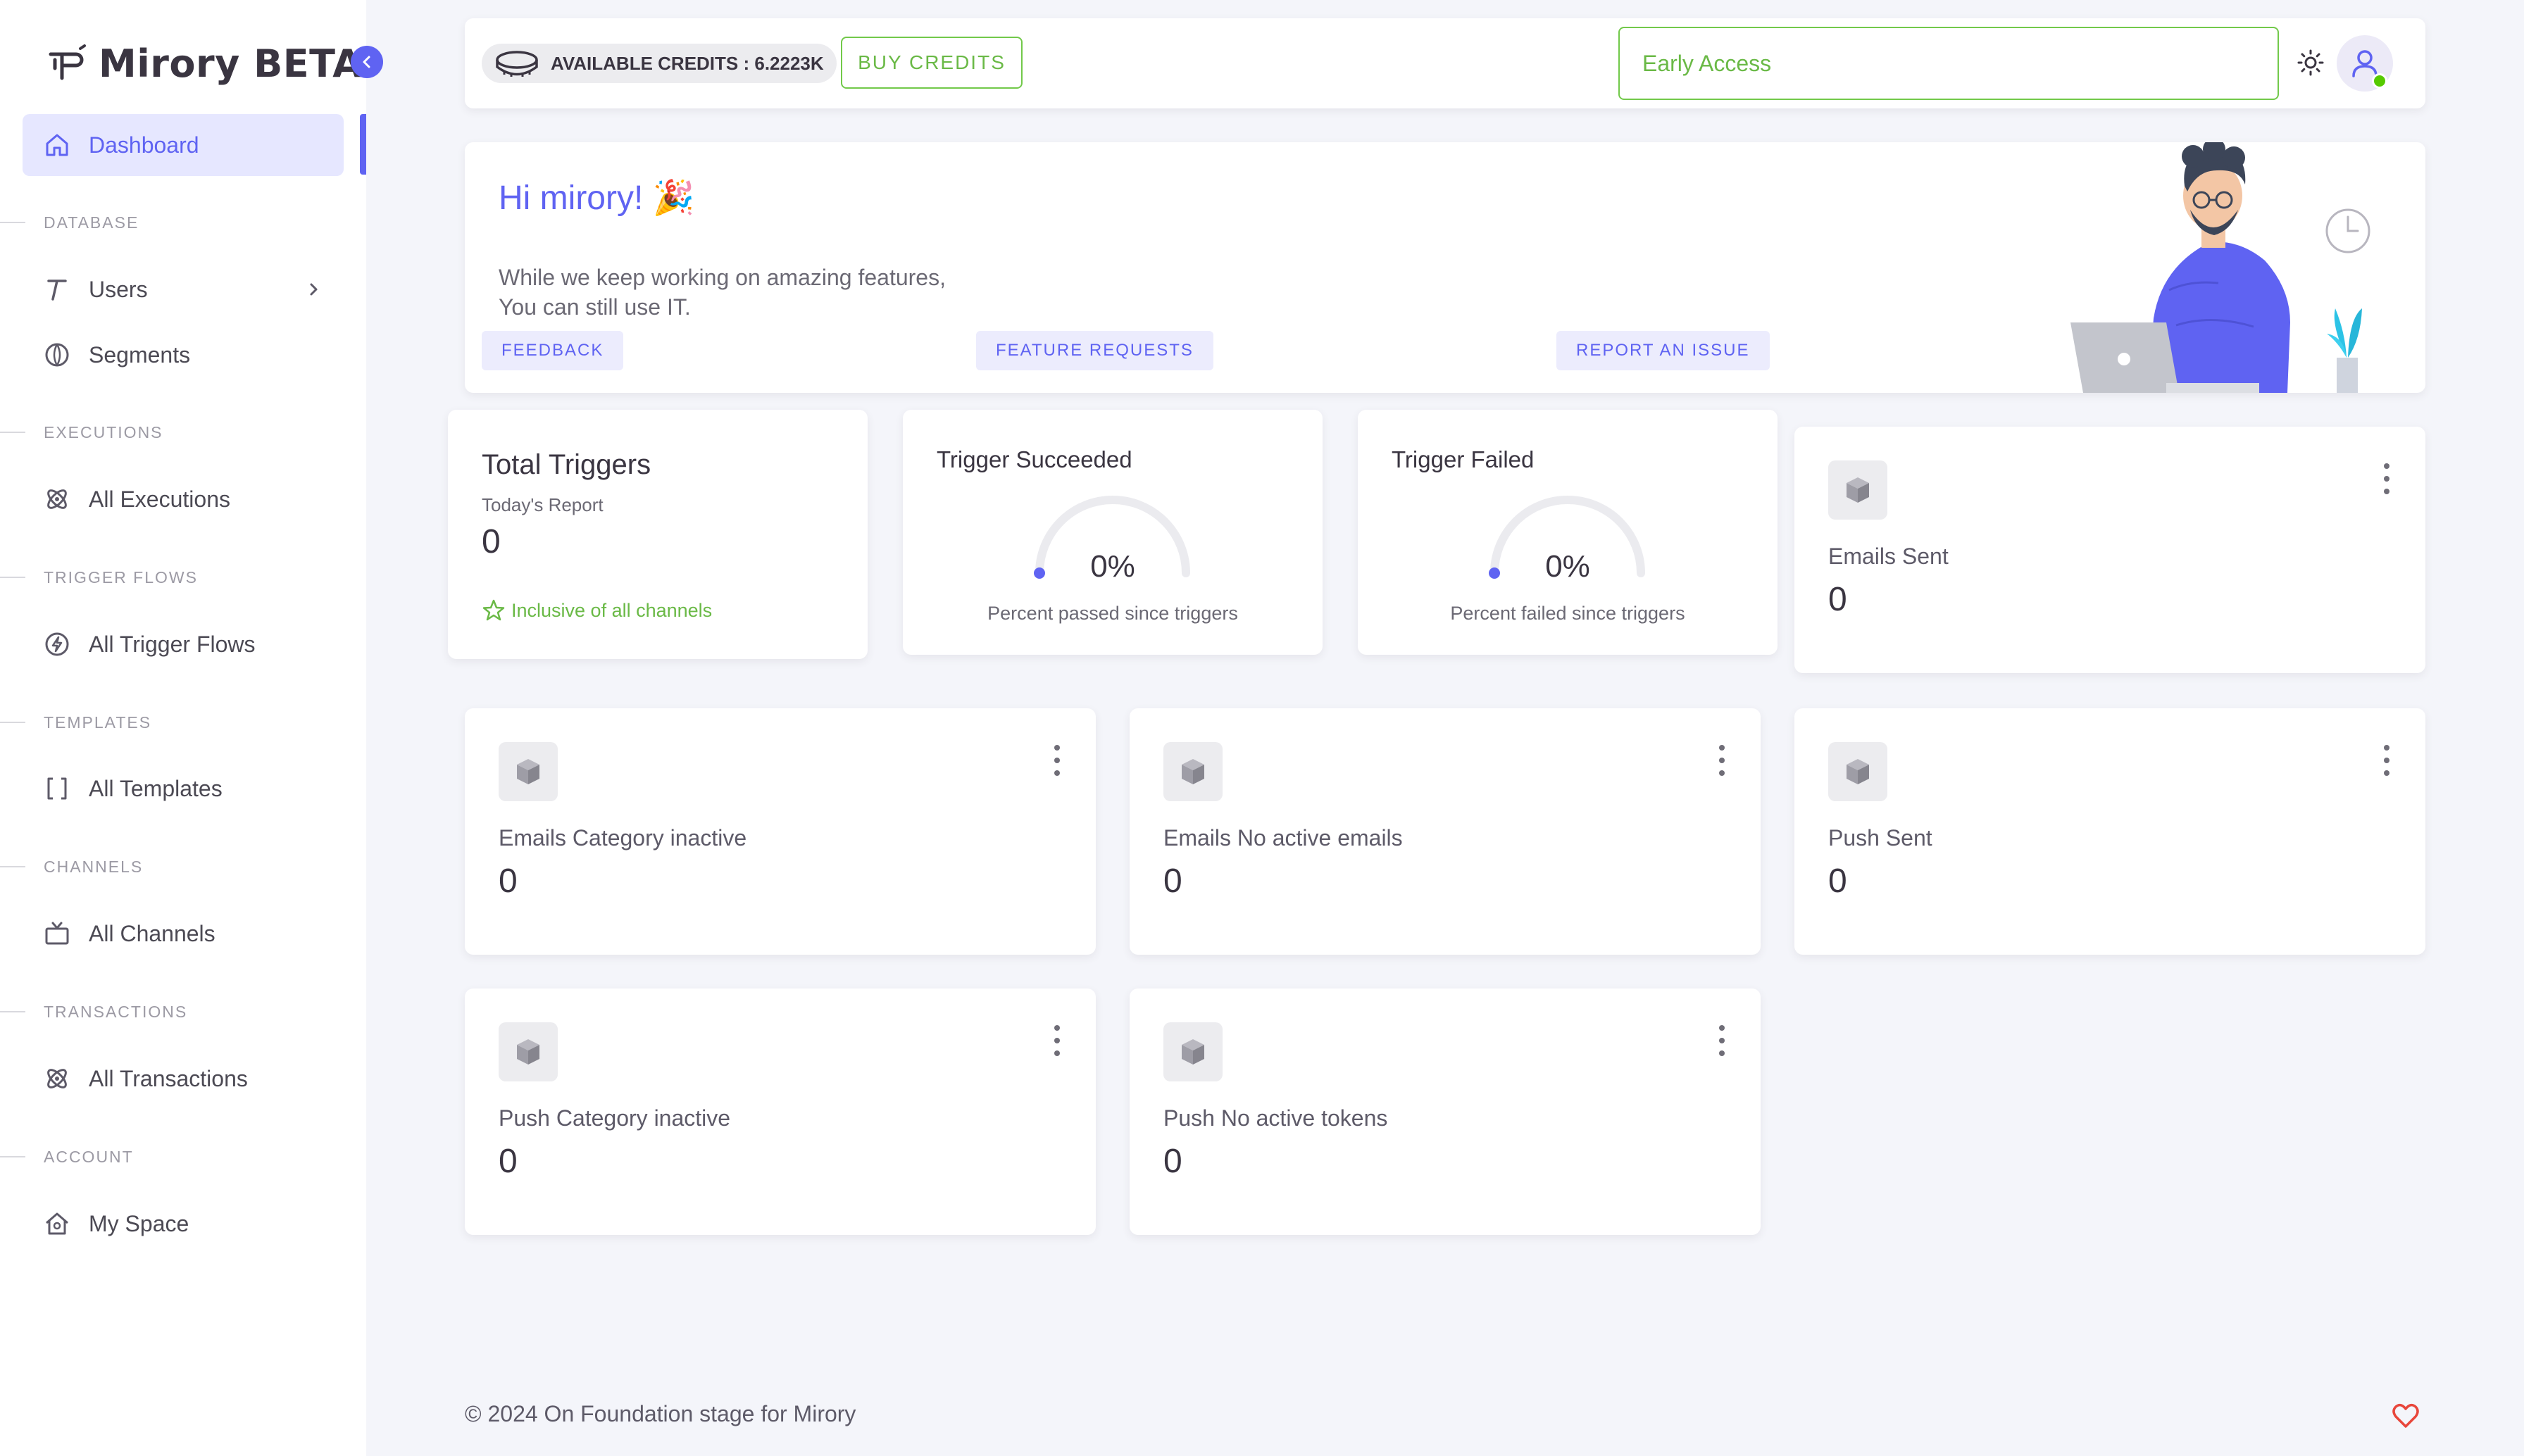 The image size is (2524, 1456). What do you see at coordinates (71, 866) in the screenshot?
I see `section-channels: CHANNELS` at bounding box center [71, 866].